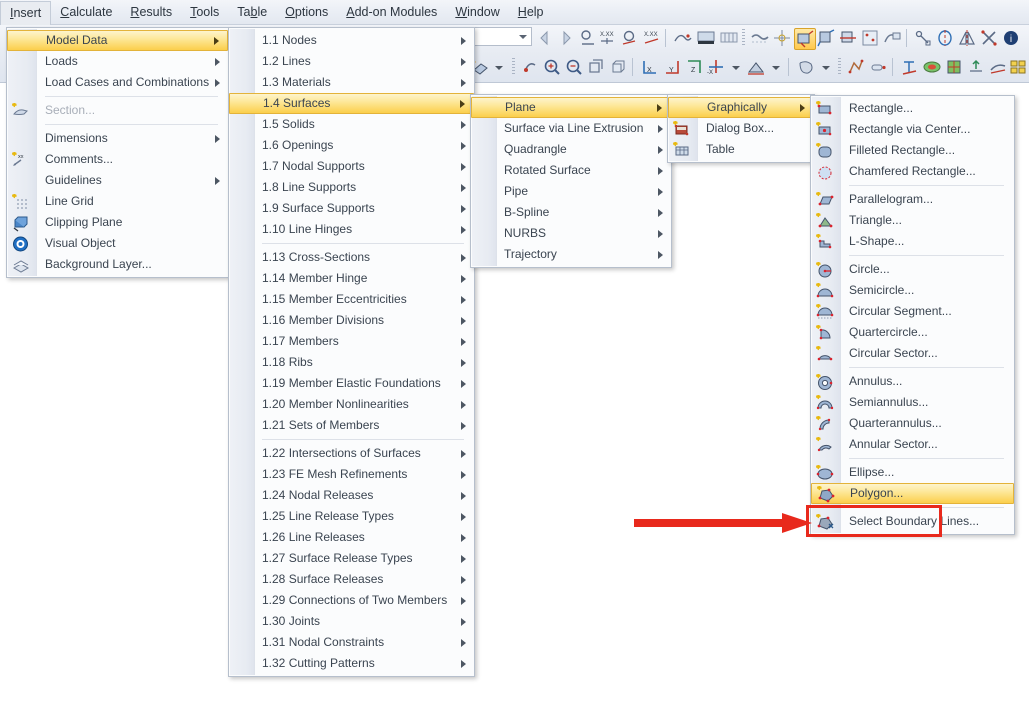  Describe the element at coordinates (351, 663) in the screenshot. I see `model-data-item-1-32-cutting-patterns: 1.32 Cutting Patterns` at that location.